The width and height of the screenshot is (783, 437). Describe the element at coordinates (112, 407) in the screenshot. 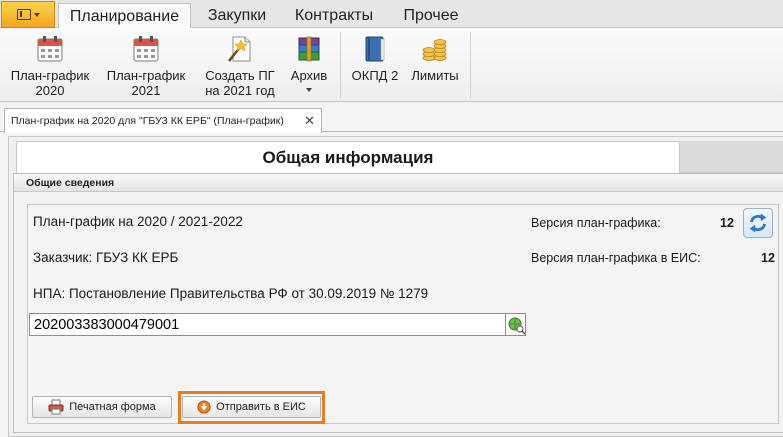

I see `print-form-label: Печатная форма` at that location.